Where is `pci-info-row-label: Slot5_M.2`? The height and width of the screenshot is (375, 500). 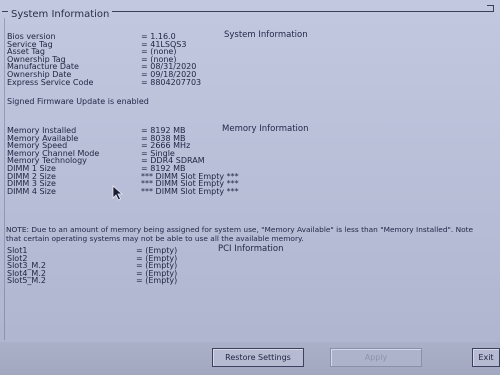
pci-info-row-label: Slot5_M.2 is located at coordinates (26, 281).